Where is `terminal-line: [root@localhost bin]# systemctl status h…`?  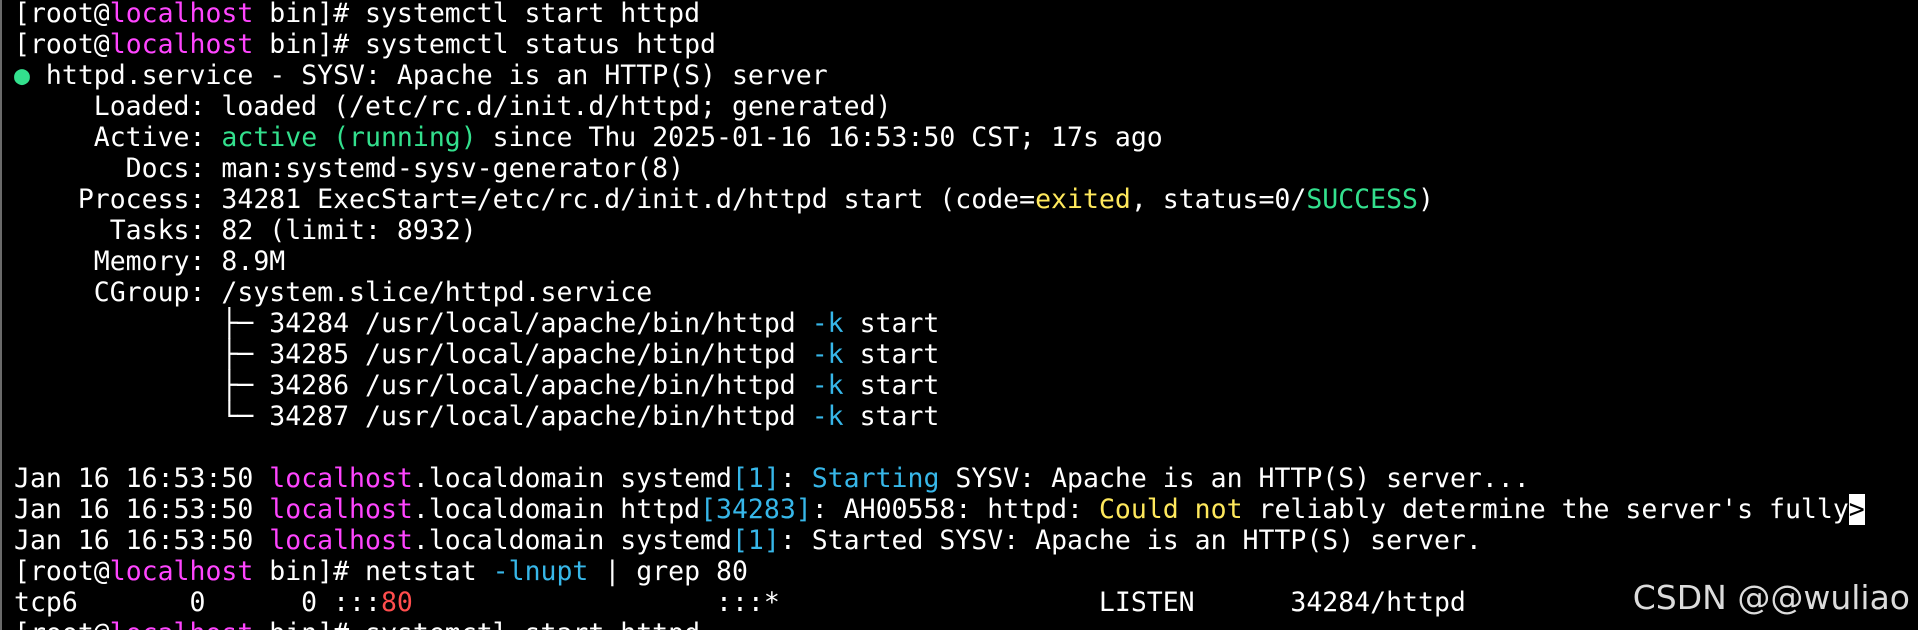 terminal-line: [root@localhost bin]# systemctl status h… is located at coordinates (365, 44).